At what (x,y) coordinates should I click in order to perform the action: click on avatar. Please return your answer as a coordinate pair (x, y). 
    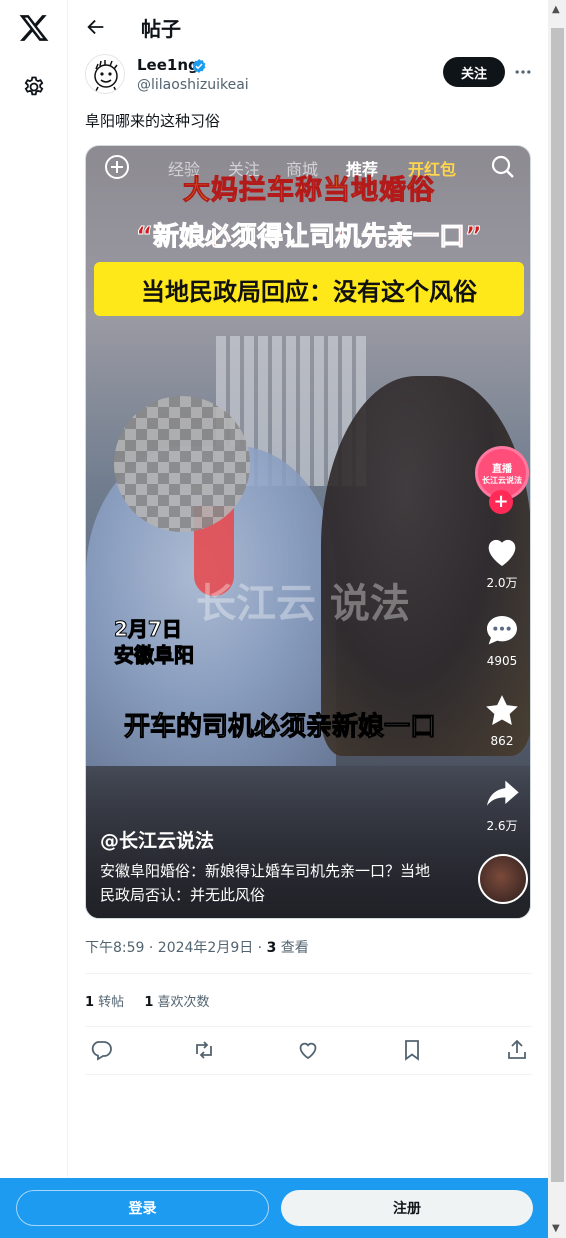
    Looking at the image, I should click on (105, 74).